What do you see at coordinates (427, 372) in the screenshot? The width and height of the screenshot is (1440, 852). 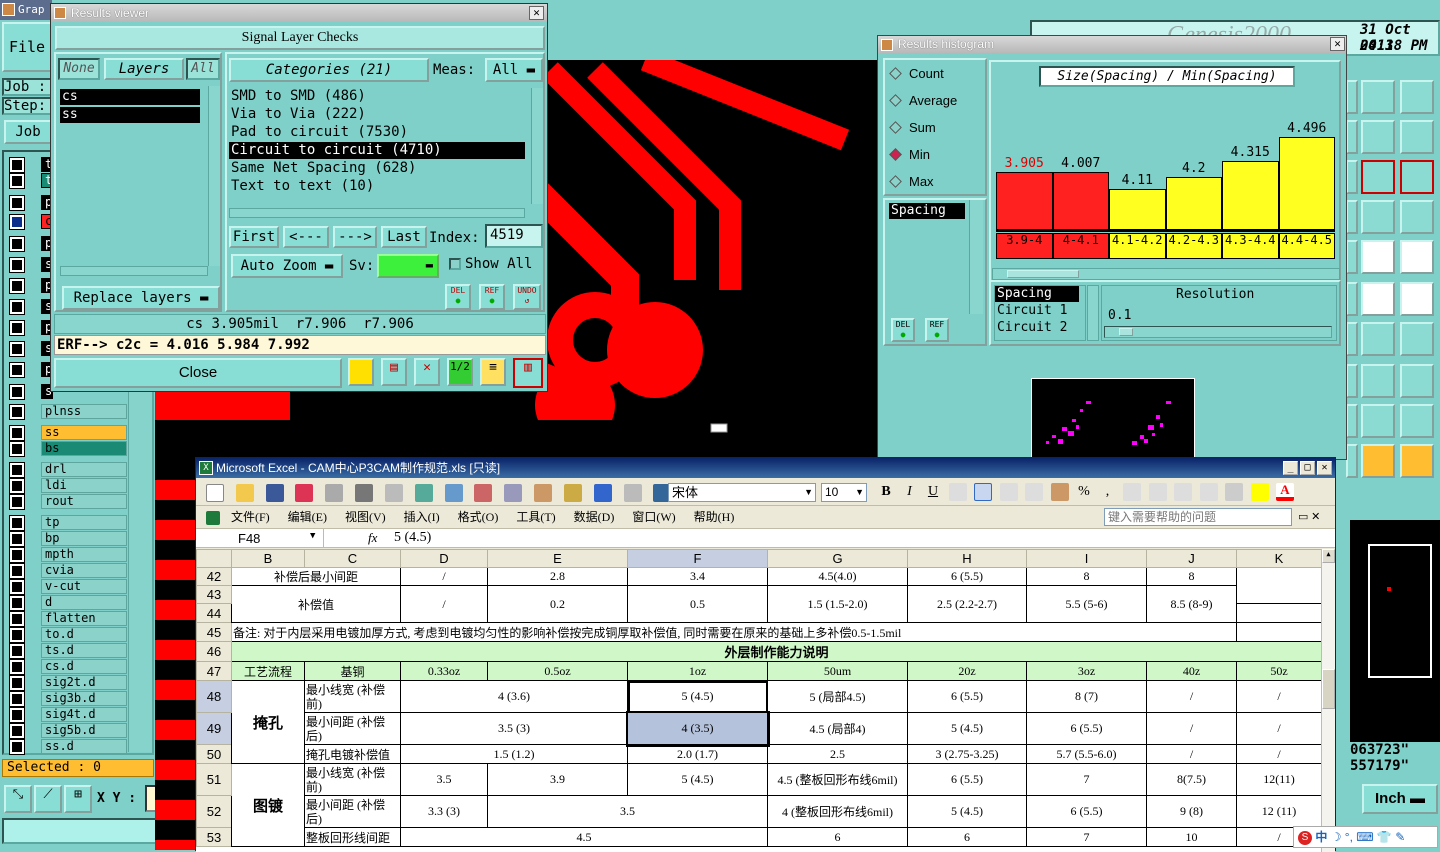 I see `ref-delete-icon: ✕` at bounding box center [427, 372].